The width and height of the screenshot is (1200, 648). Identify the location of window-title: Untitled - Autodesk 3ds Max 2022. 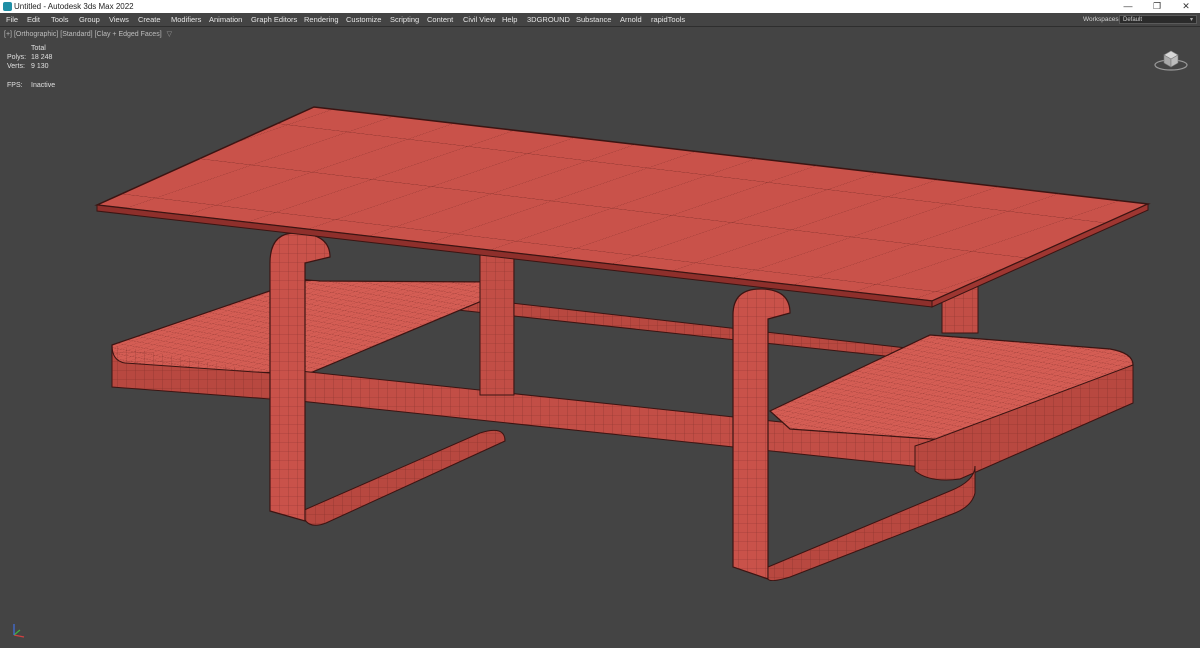
(74, 6).